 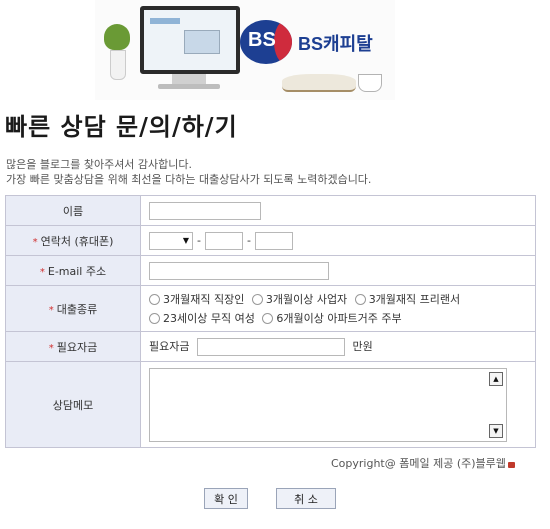 What do you see at coordinates (117, 37) in the screenshot?
I see `plant-image` at bounding box center [117, 37].